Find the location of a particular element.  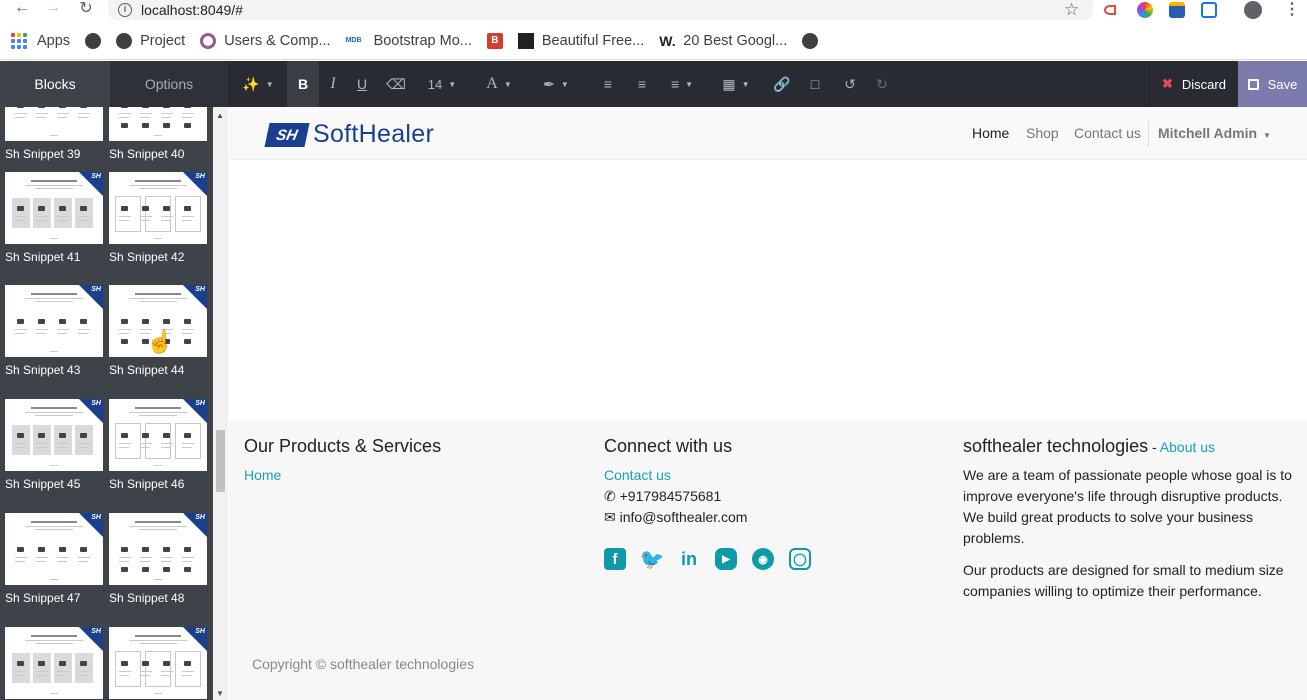

table-dropdown: ▦ ▼ is located at coordinates (736, 84).